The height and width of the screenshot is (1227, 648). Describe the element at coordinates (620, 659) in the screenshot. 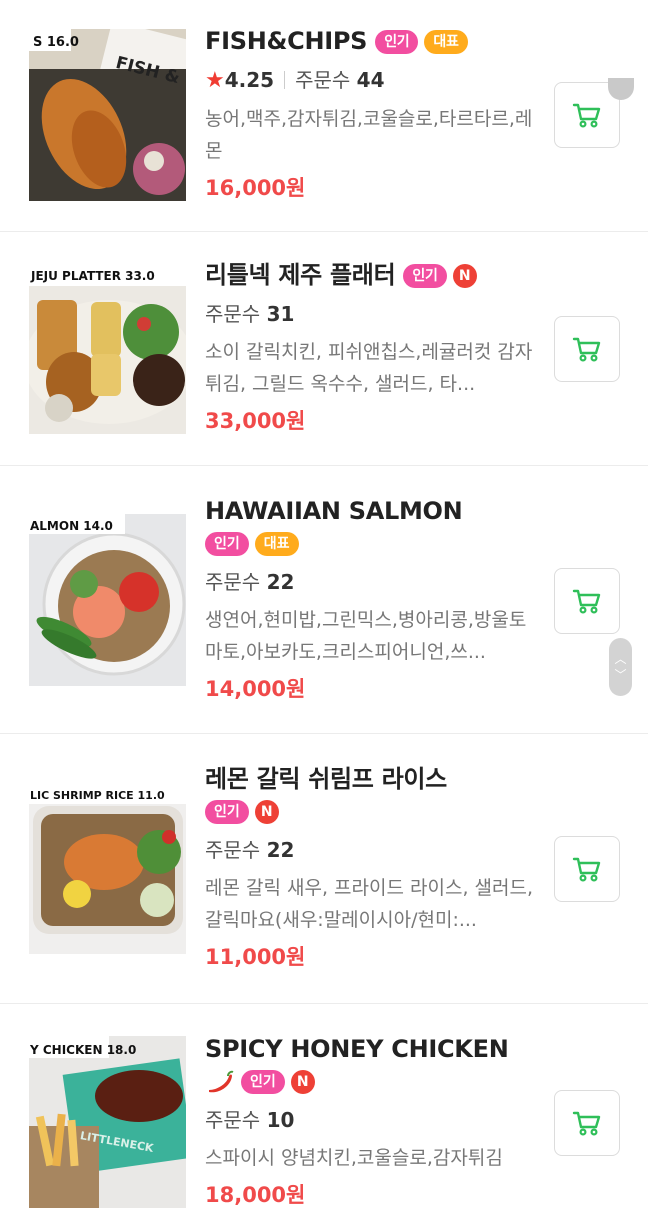

I see `chevron-up-icon: ︿` at that location.